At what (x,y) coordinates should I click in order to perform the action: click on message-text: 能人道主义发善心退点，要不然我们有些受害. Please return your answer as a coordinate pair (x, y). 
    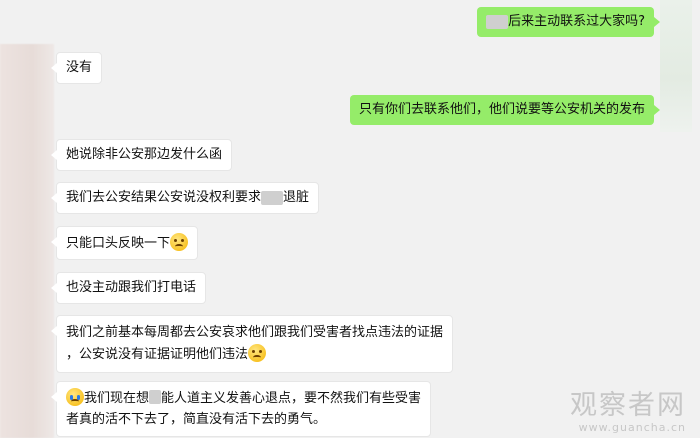
    Looking at the image, I should click on (291, 398).